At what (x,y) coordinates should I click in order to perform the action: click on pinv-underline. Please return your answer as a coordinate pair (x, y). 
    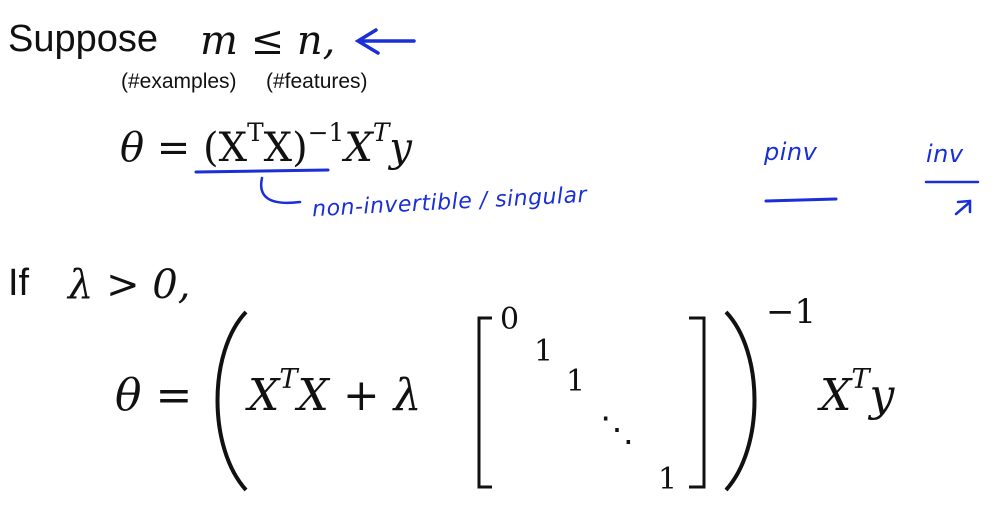
    Looking at the image, I should click on (801, 200).